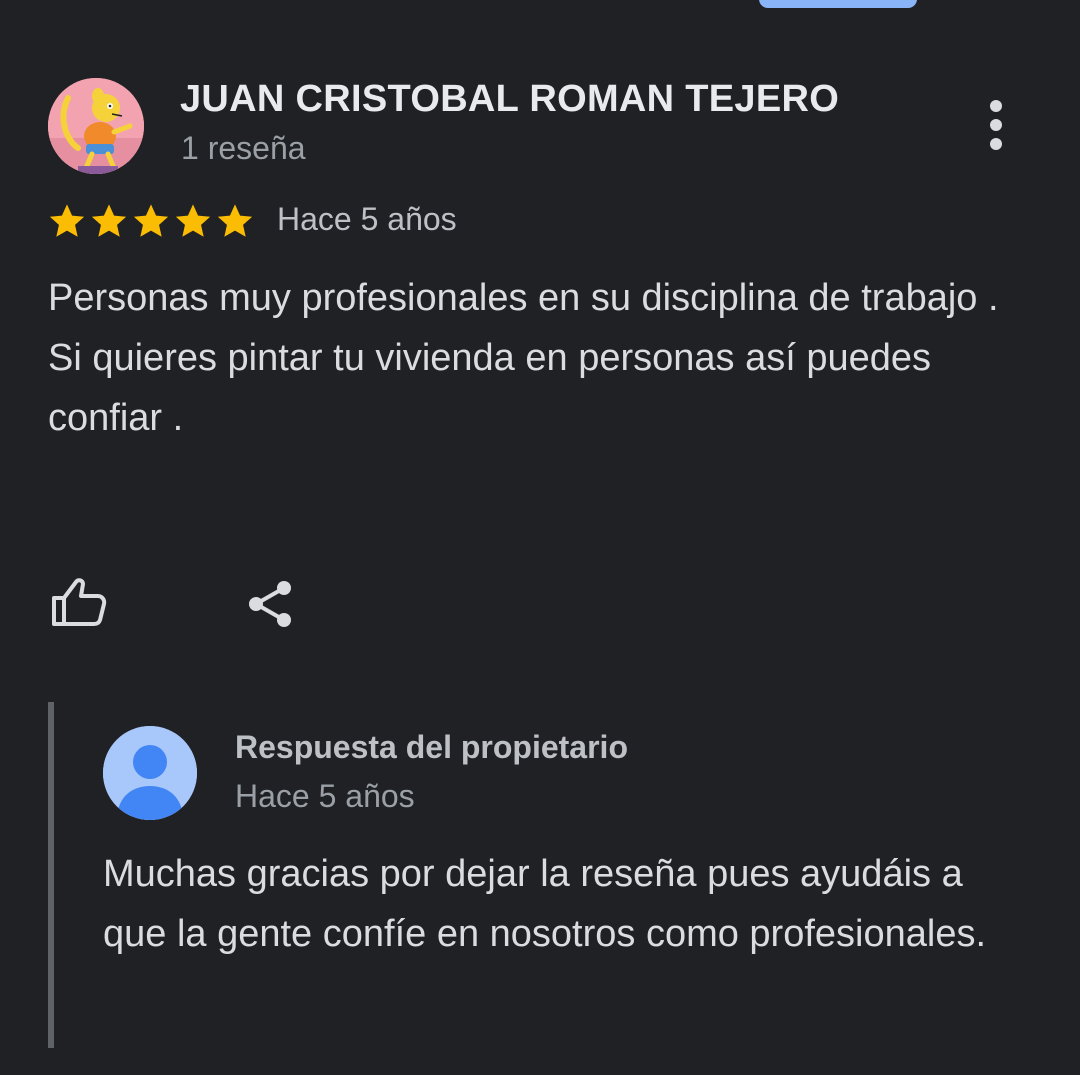  I want to click on owner-response-title: Respuesta del propietario, so click(431, 747).